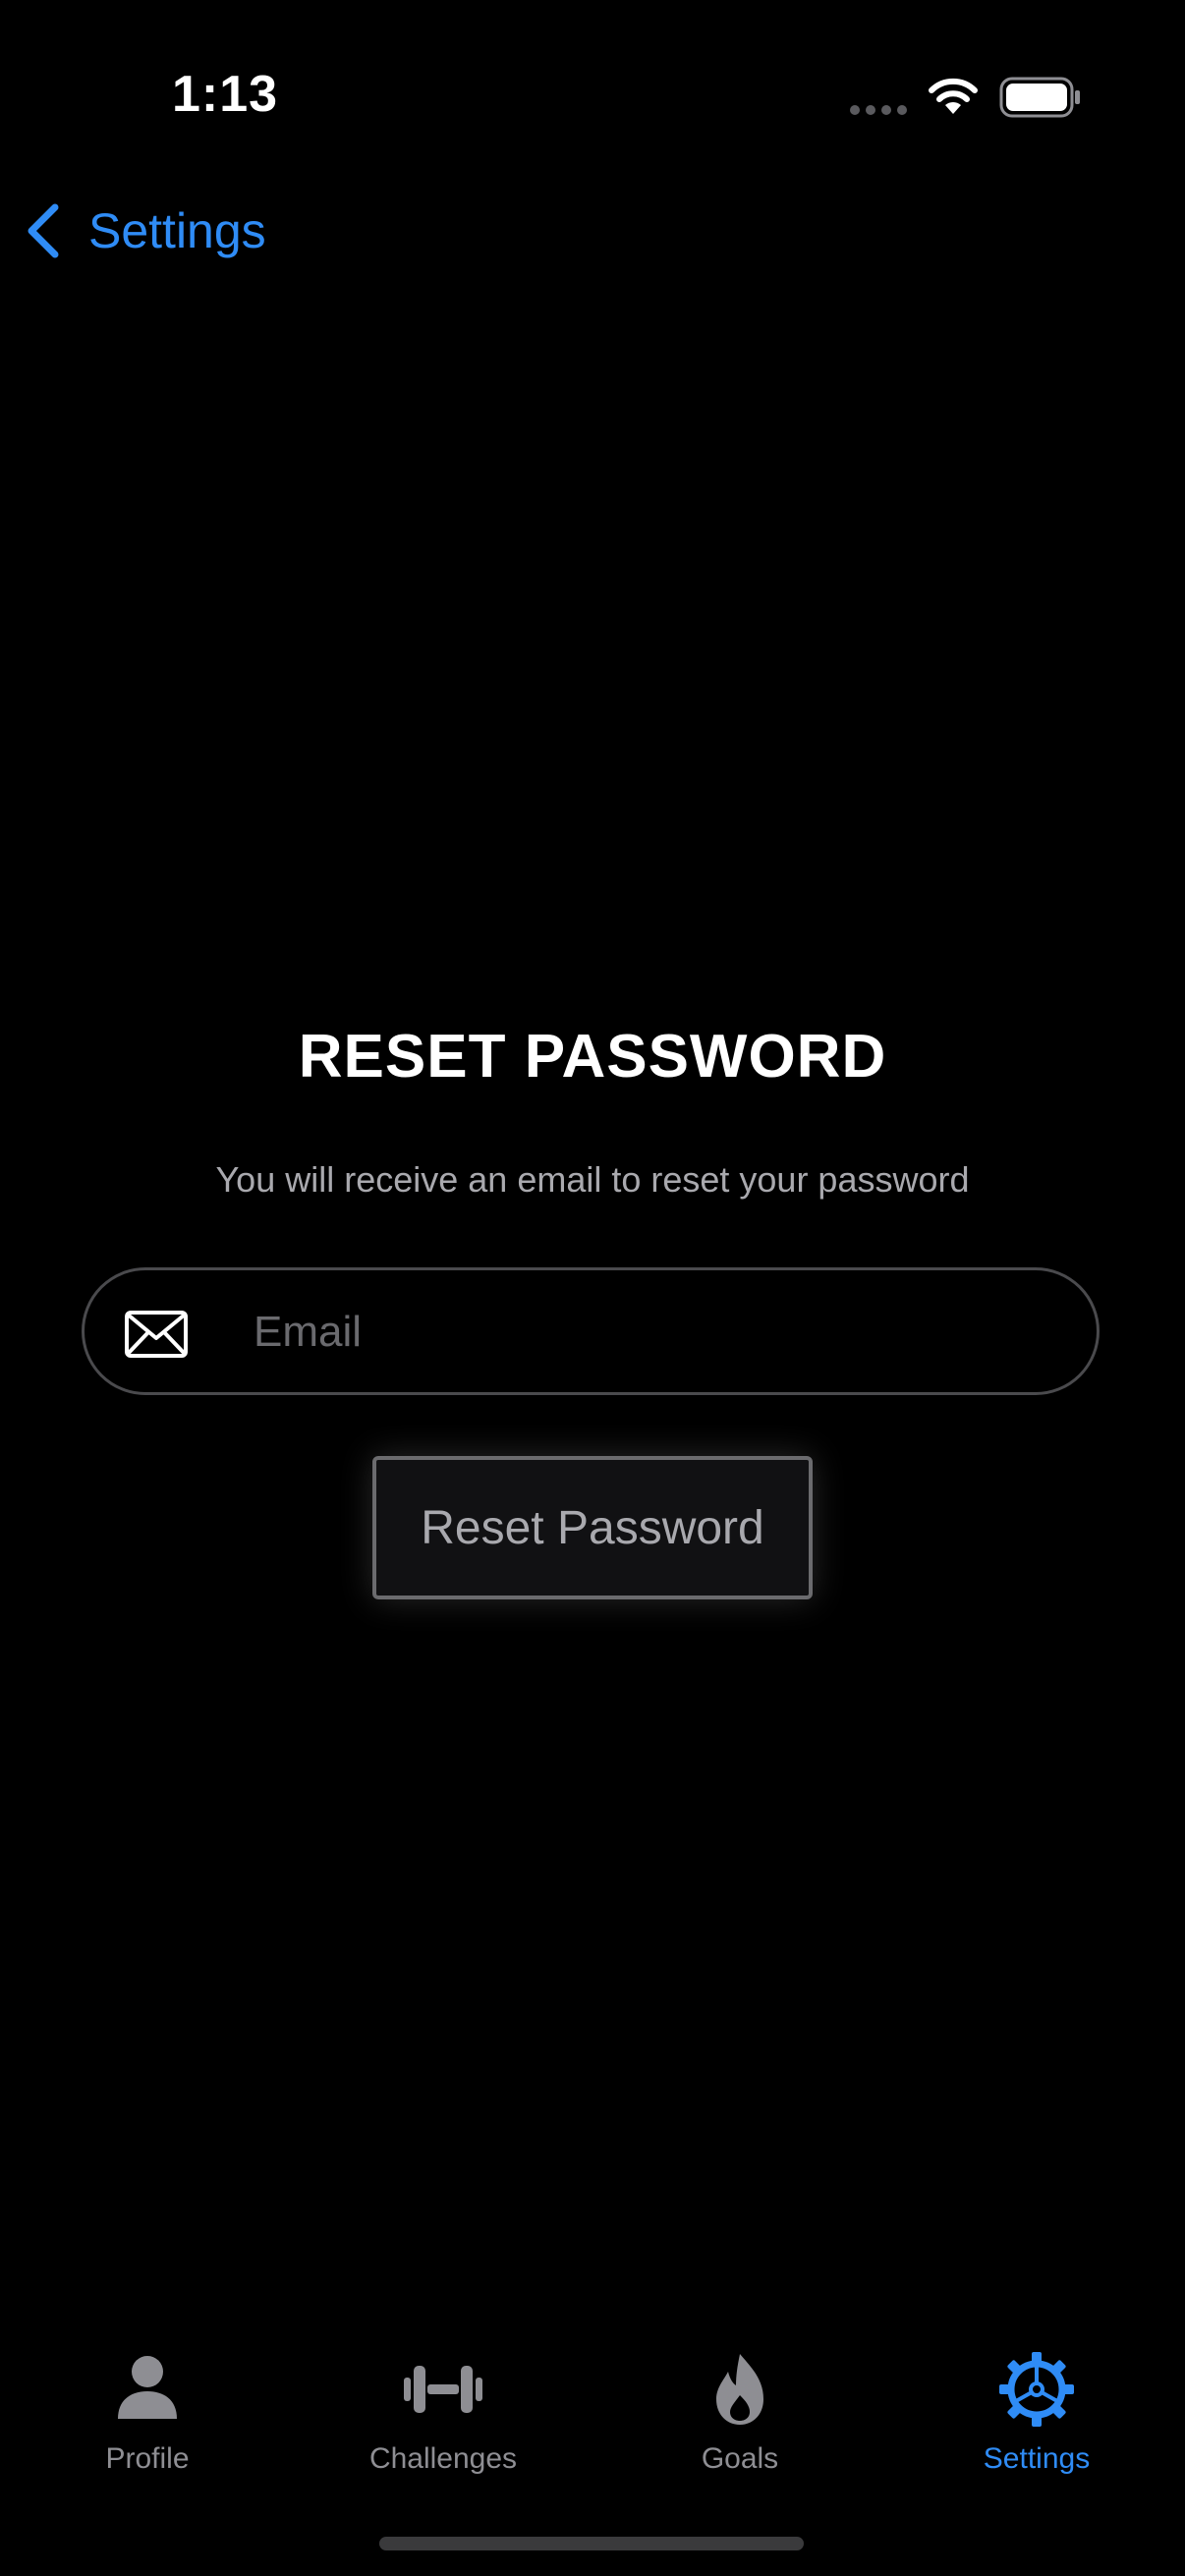  I want to click on chevron-left-icon, so click(44, 230).